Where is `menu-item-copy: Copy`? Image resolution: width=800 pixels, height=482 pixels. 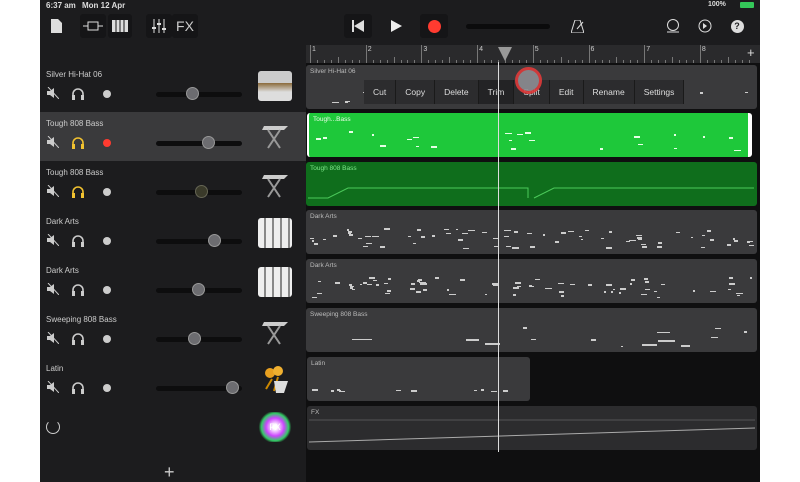
menu-item-copy: Copy is located at coordinates (416, 92).